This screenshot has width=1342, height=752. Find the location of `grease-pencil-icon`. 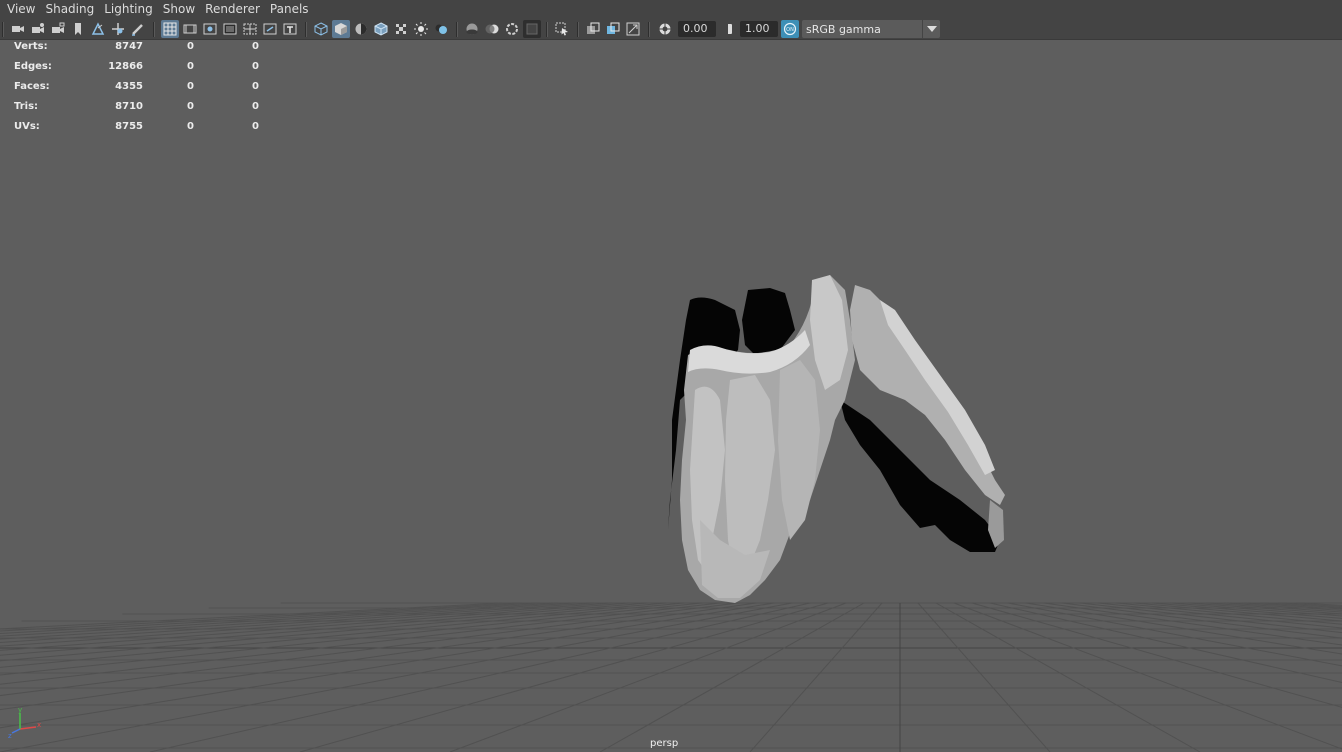

grease-pencil-icon is located at coordinates (138, 29).